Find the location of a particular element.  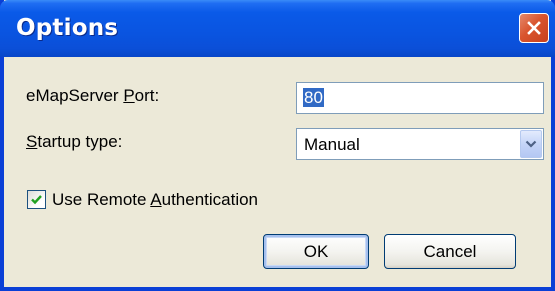

ok-button: OK is located at coordinates (316, 251).